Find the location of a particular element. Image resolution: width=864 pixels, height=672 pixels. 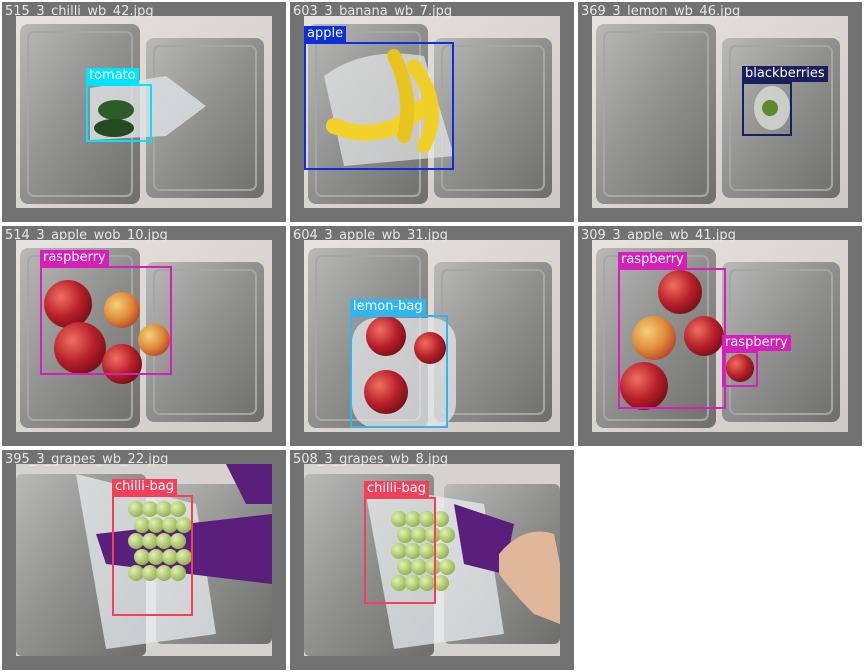

image-tile: 514_3_apple_wob_10.jpg raspberry is located at coordinates (144, 336).